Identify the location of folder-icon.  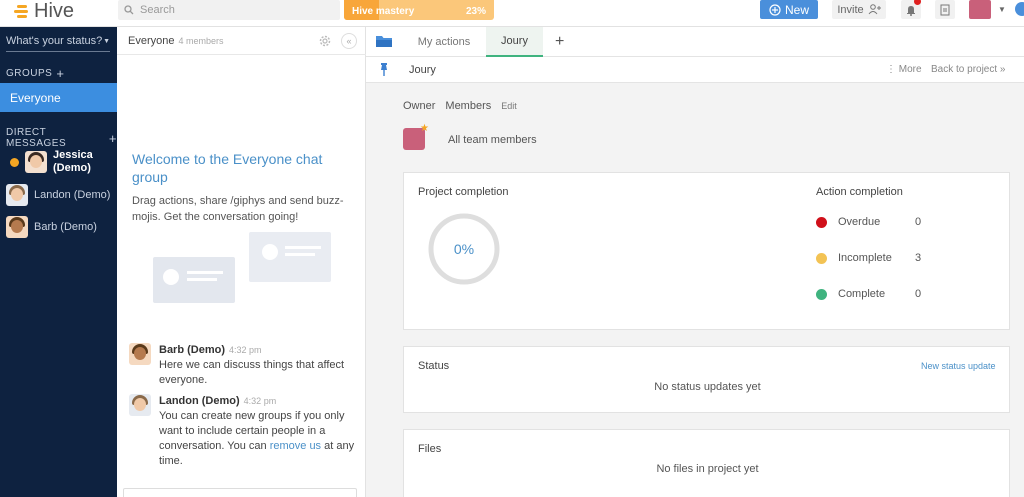
(384, 41).